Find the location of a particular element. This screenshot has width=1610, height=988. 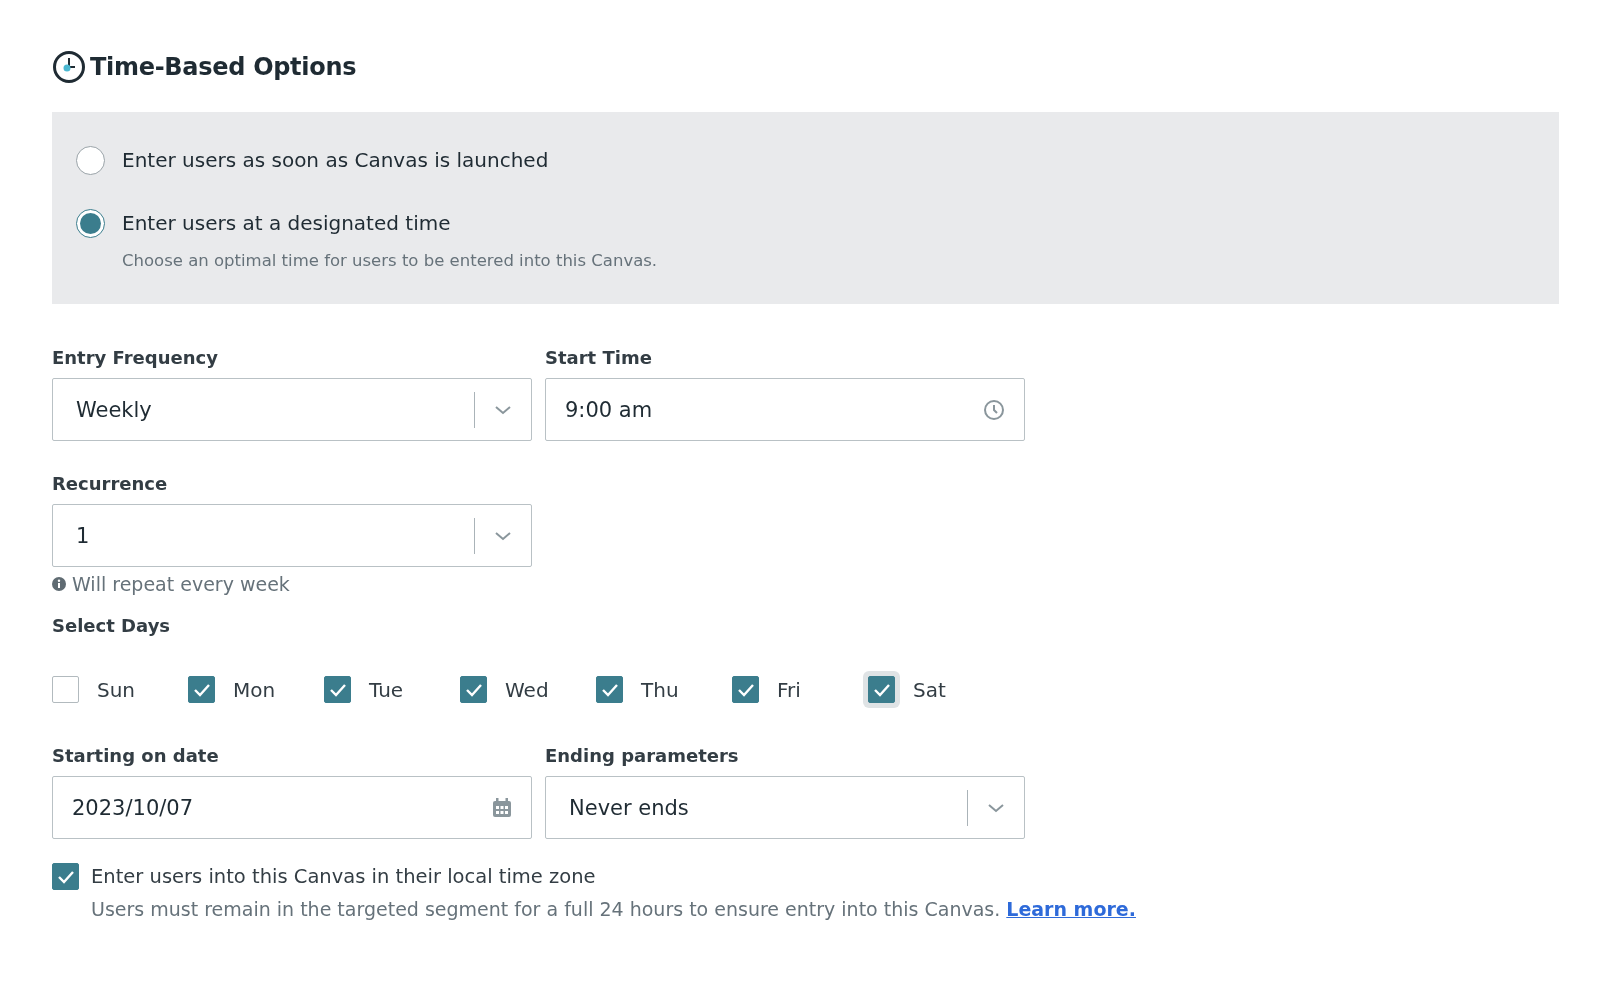

field-label: Starting on date is located at coordinates (136, 755).